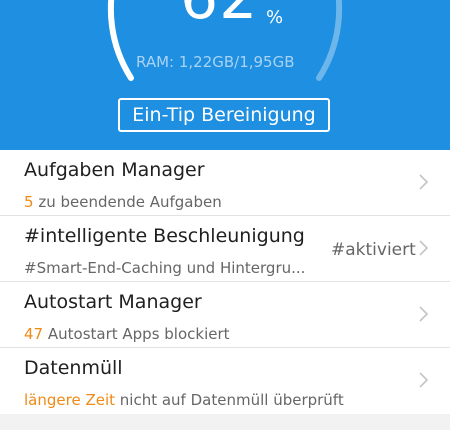  Describe the element at coordinates (113, 302) in the screenshot. I see `item-title: Autostart Manager` at that location.